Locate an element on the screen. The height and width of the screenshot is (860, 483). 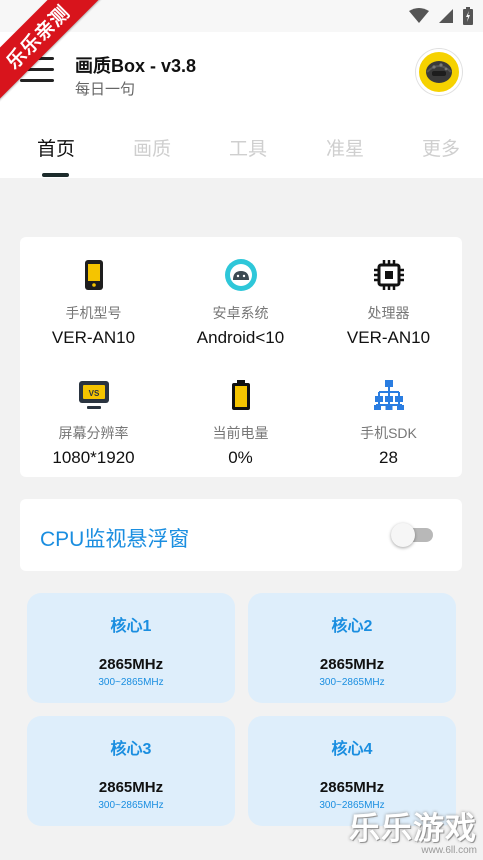
core-card: 核心2 2865MHz 300~2865MHz is located at coordinates (352, 648).